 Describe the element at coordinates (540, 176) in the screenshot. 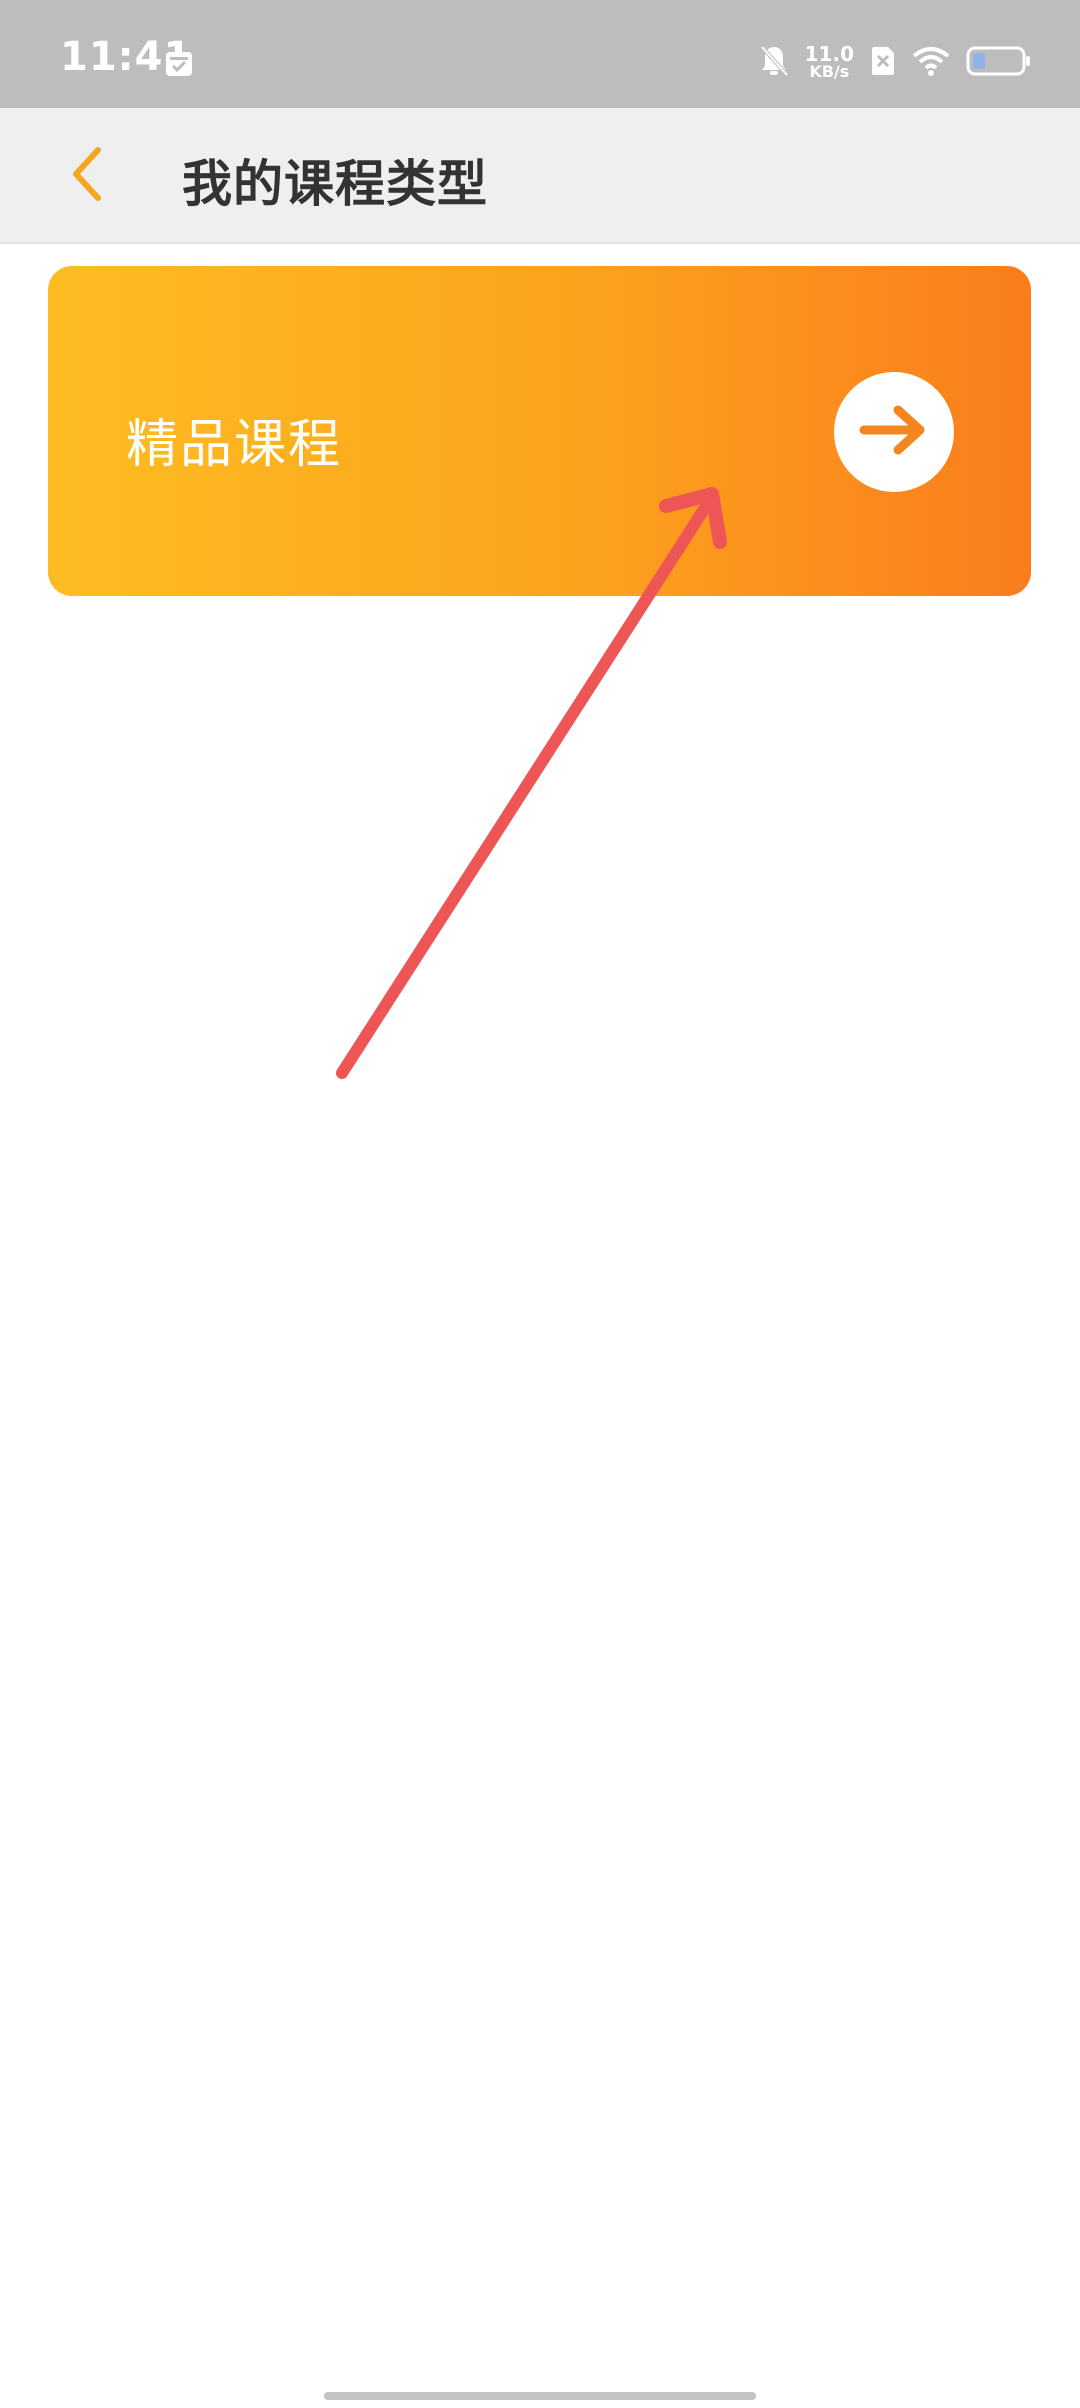

I see `app-header: 我的课程类型` at that location.